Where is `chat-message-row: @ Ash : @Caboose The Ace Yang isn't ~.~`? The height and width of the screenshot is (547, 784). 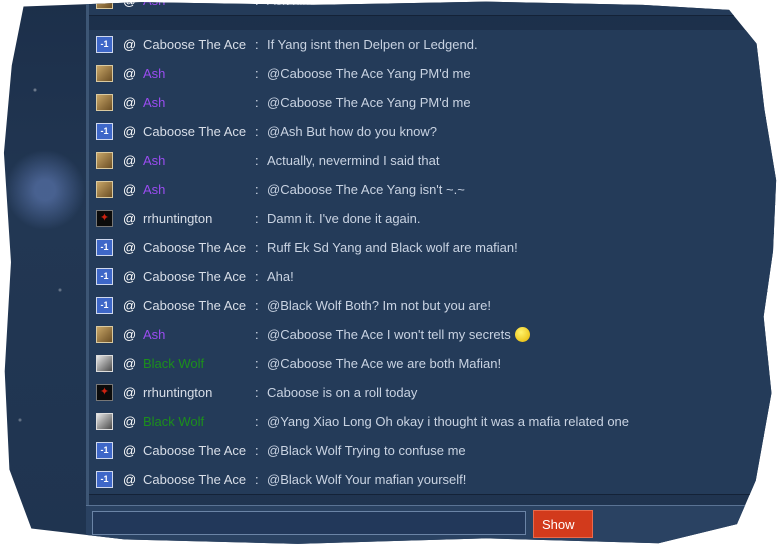 chat-message-row: @ Ash : @Caboose The Ace Yang isn't ~.~ is located at coordinates (433, 190).